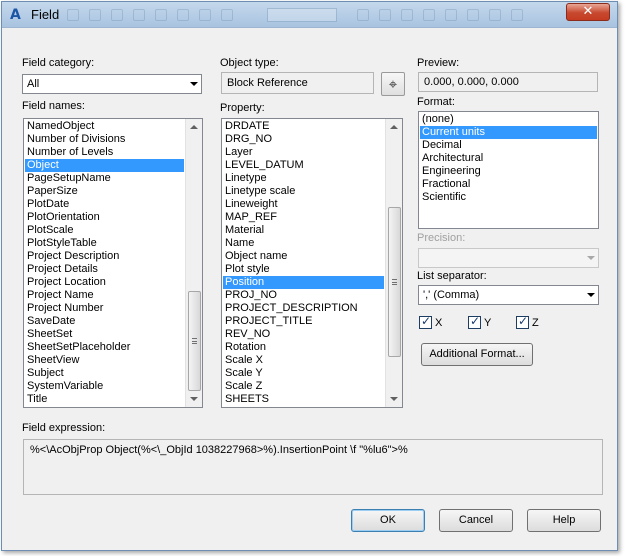 The height and width of the screenshot is (556, 626). Describe the element at coordinates (58, 63) in the screenshot. I see `field-category-label: Field category:` at that location.